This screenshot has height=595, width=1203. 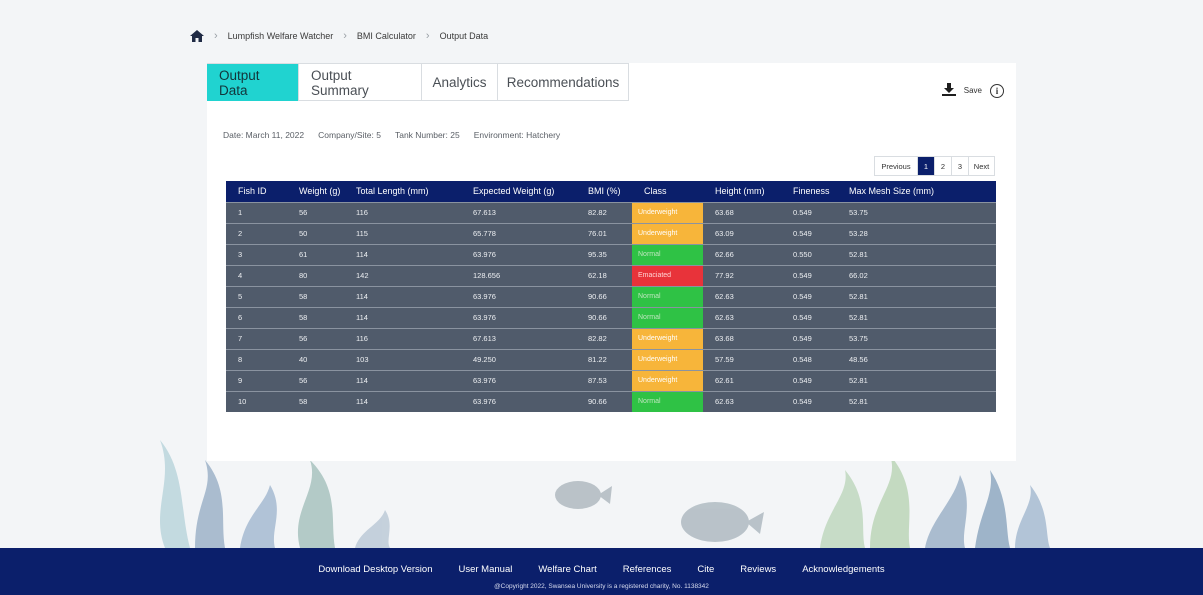 What do you see at coordinates (264, 135) in the screenshot?
I see `meta-date: Date: March 11, 2022` at bounding box center [264, 135].